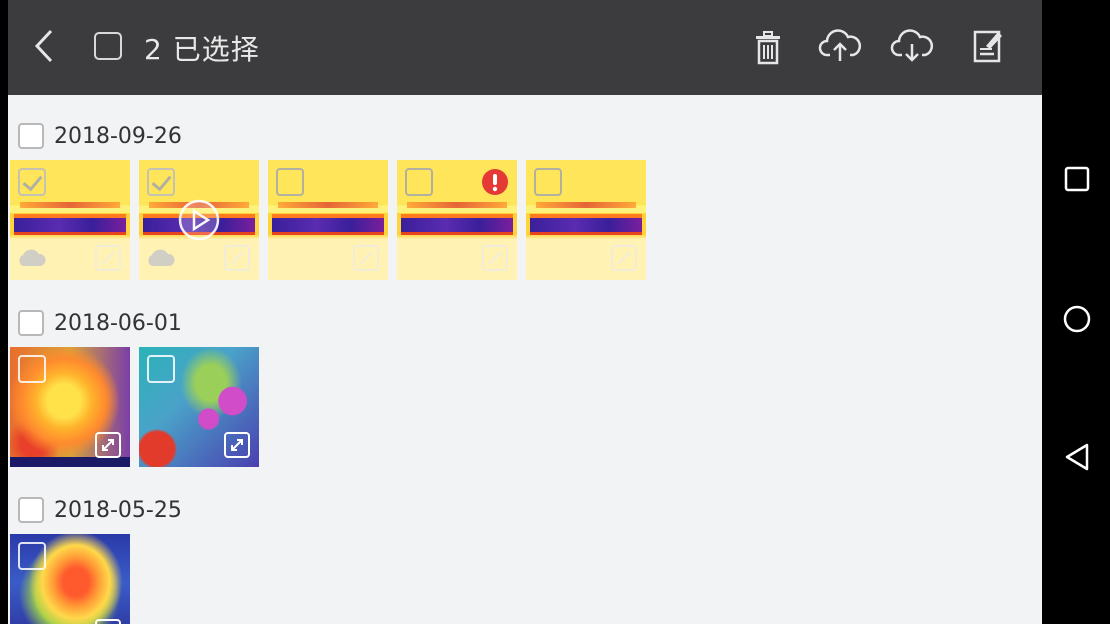 Image resolution: width=1110 pixels, height=624 pixels. Describe the element at coordinates (118, 510) in the screenshot. I see `group-date: 2018-05-25` at that location.